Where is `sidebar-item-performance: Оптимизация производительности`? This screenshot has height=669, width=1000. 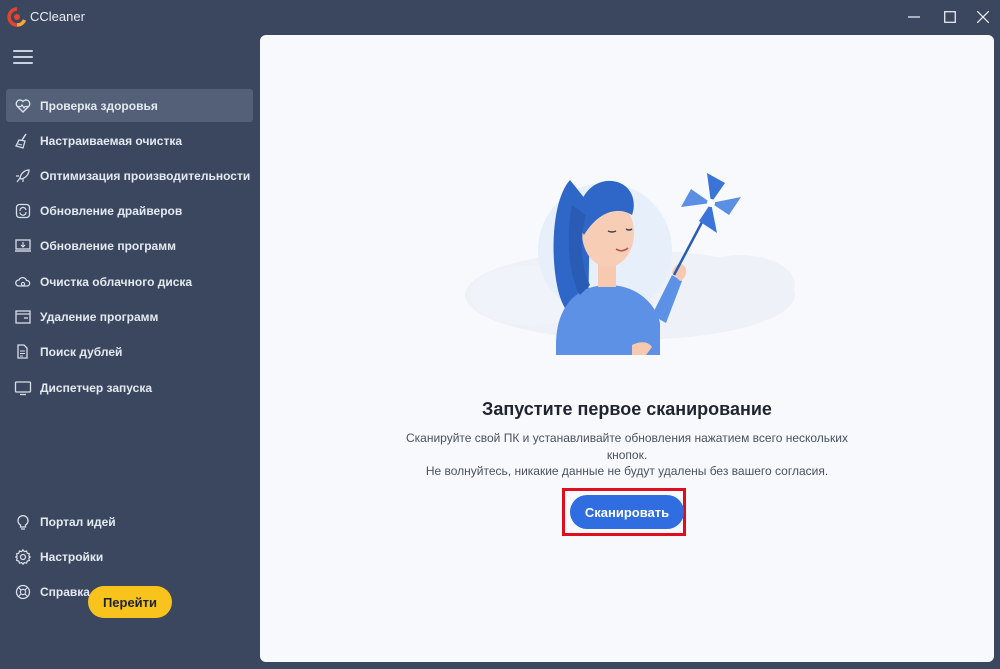 sidebar-item-performance: Оптимизация производительности is located at coordinates (129, 175).